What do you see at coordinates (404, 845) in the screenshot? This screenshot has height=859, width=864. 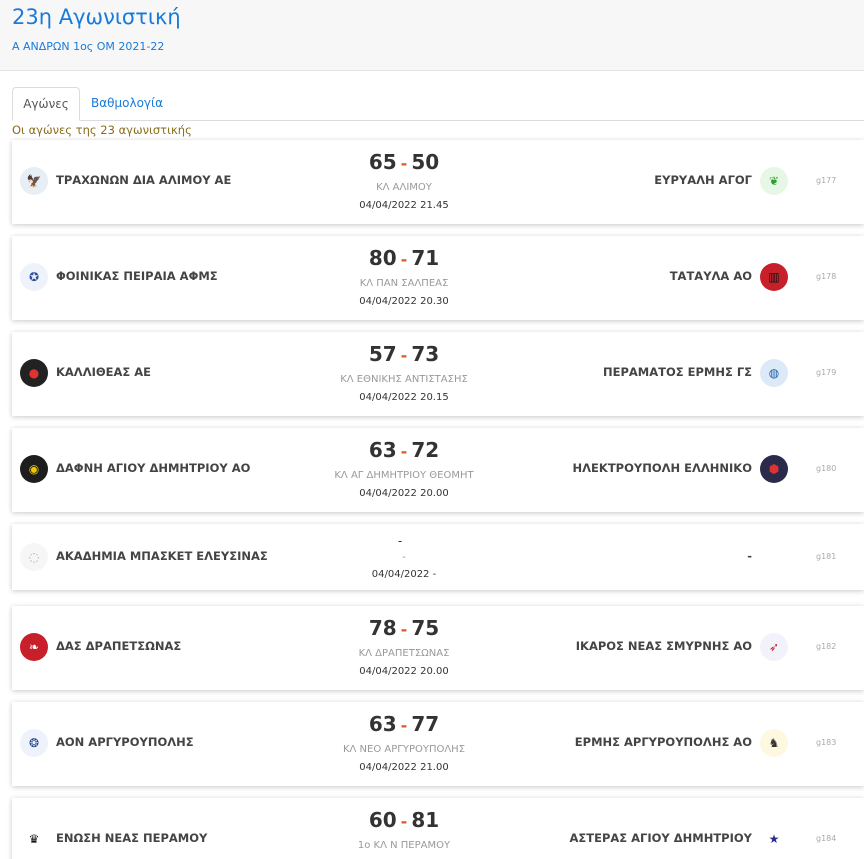 I see `match-venue: 1ο ΚΛ Ν ΠΕΡΑΜΟΥ` at bounding box center [404, 845].